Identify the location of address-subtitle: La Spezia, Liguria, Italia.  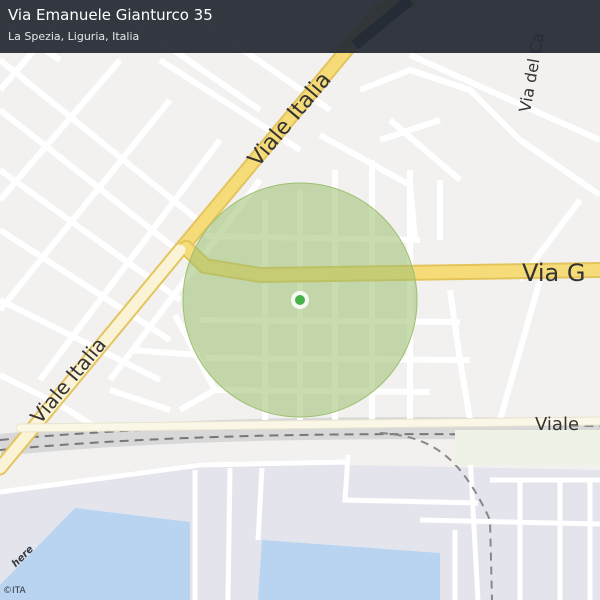
(74, 36).